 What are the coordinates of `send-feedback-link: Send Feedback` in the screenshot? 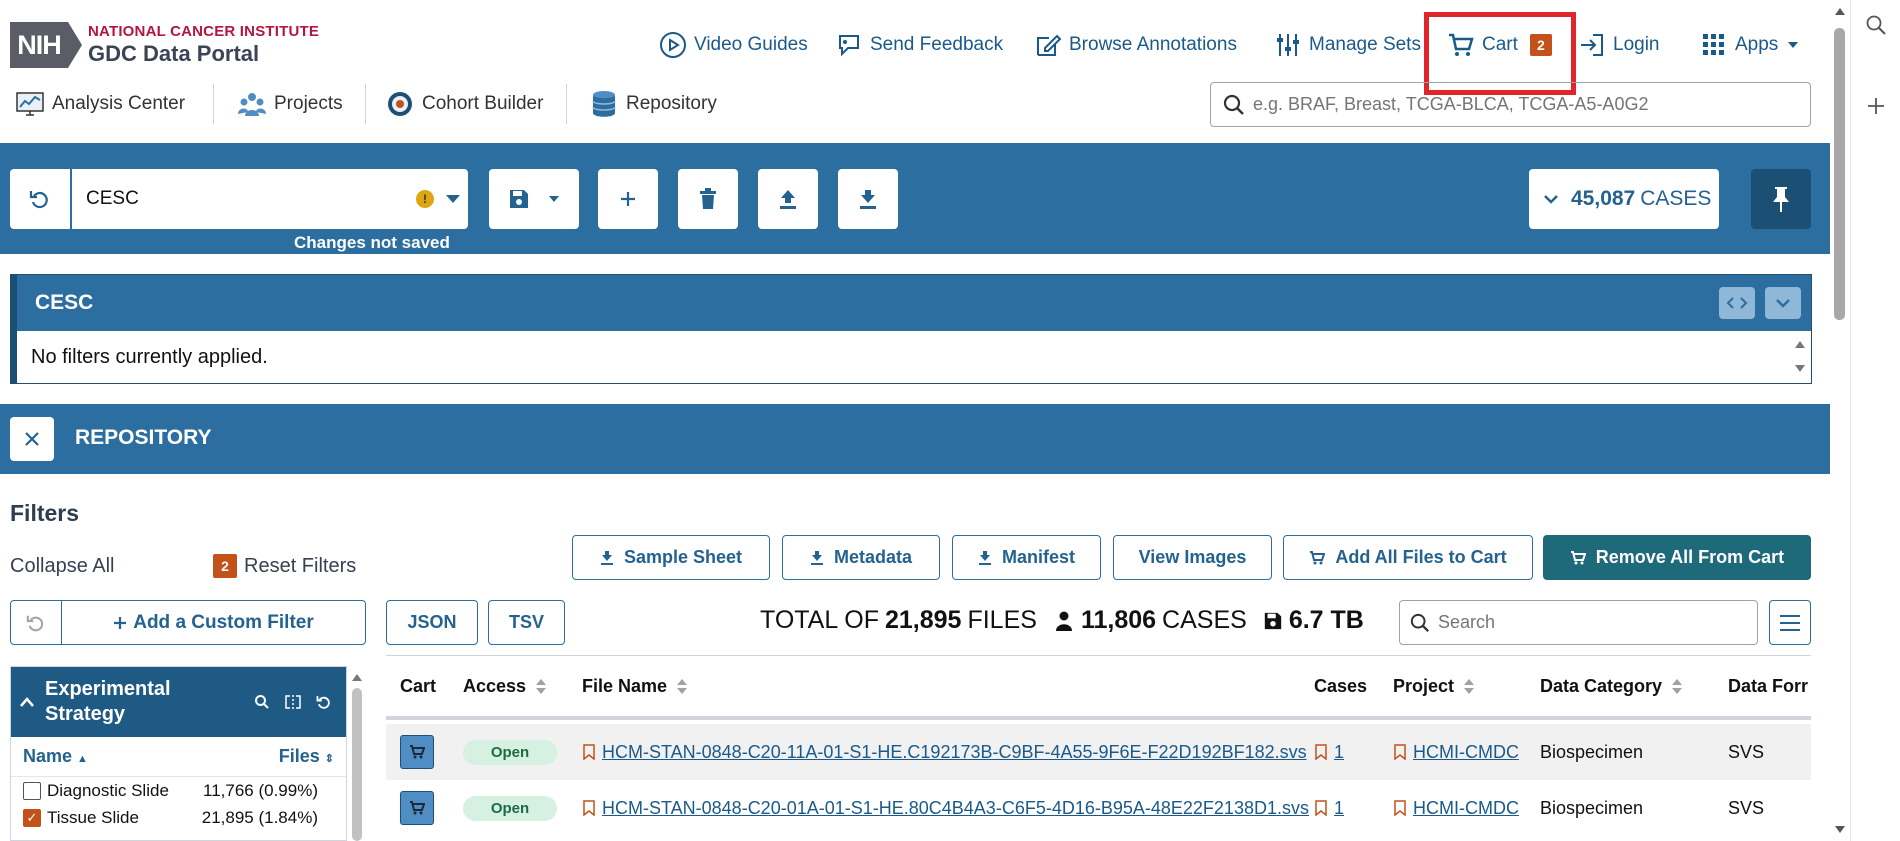 It's located at (918, 45).